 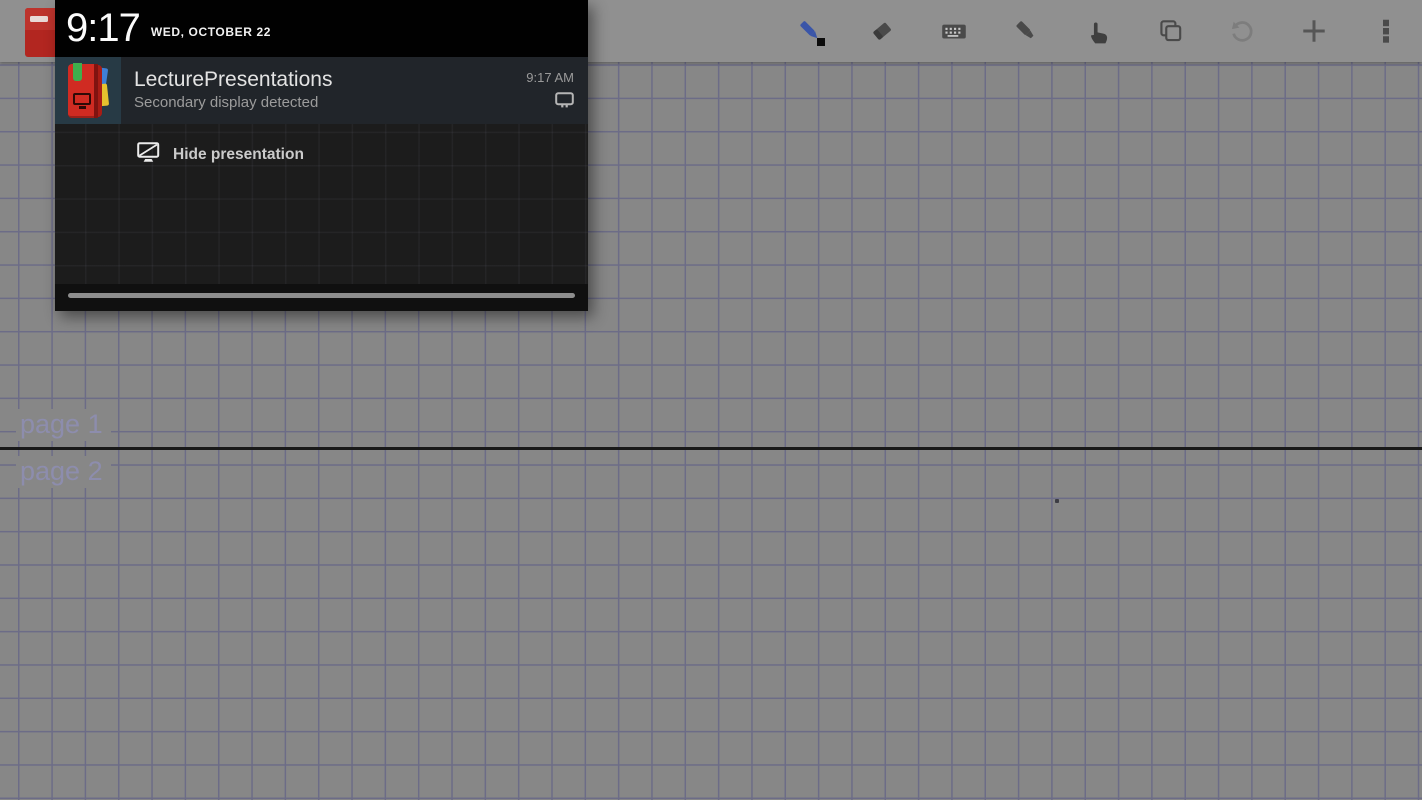 I want to click on pen-tool-button, so click(x=810, y=31).